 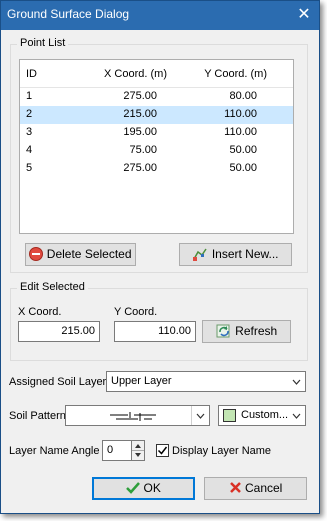 What do you see at coordinates (54, 451) in the screenshot?
I see `layer-name-angle-label: Layer Name Angle` at bounding box center [54, 451].